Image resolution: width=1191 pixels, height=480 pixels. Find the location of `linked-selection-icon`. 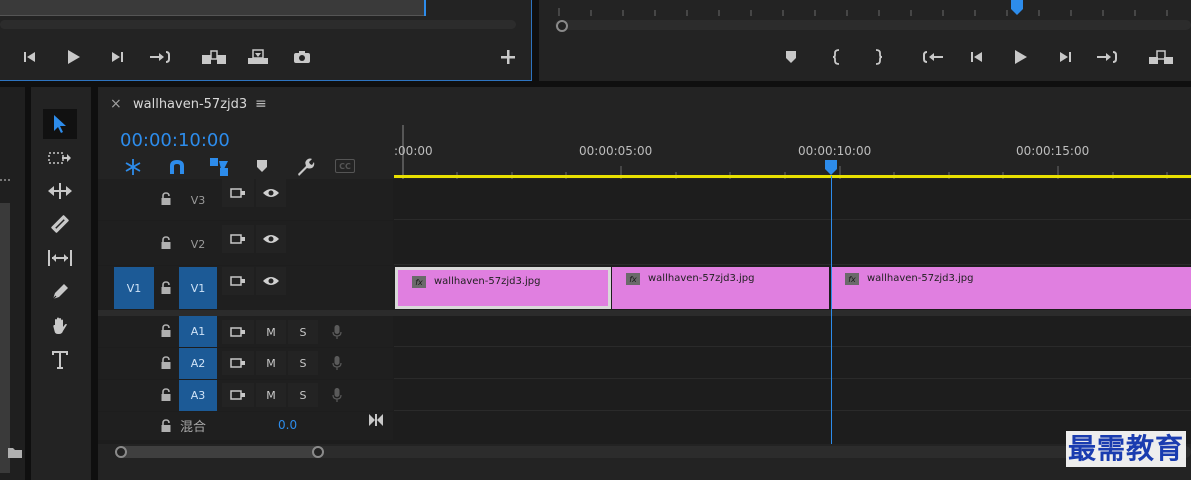

linked-selection-icon is located at coordinates (219, 167).